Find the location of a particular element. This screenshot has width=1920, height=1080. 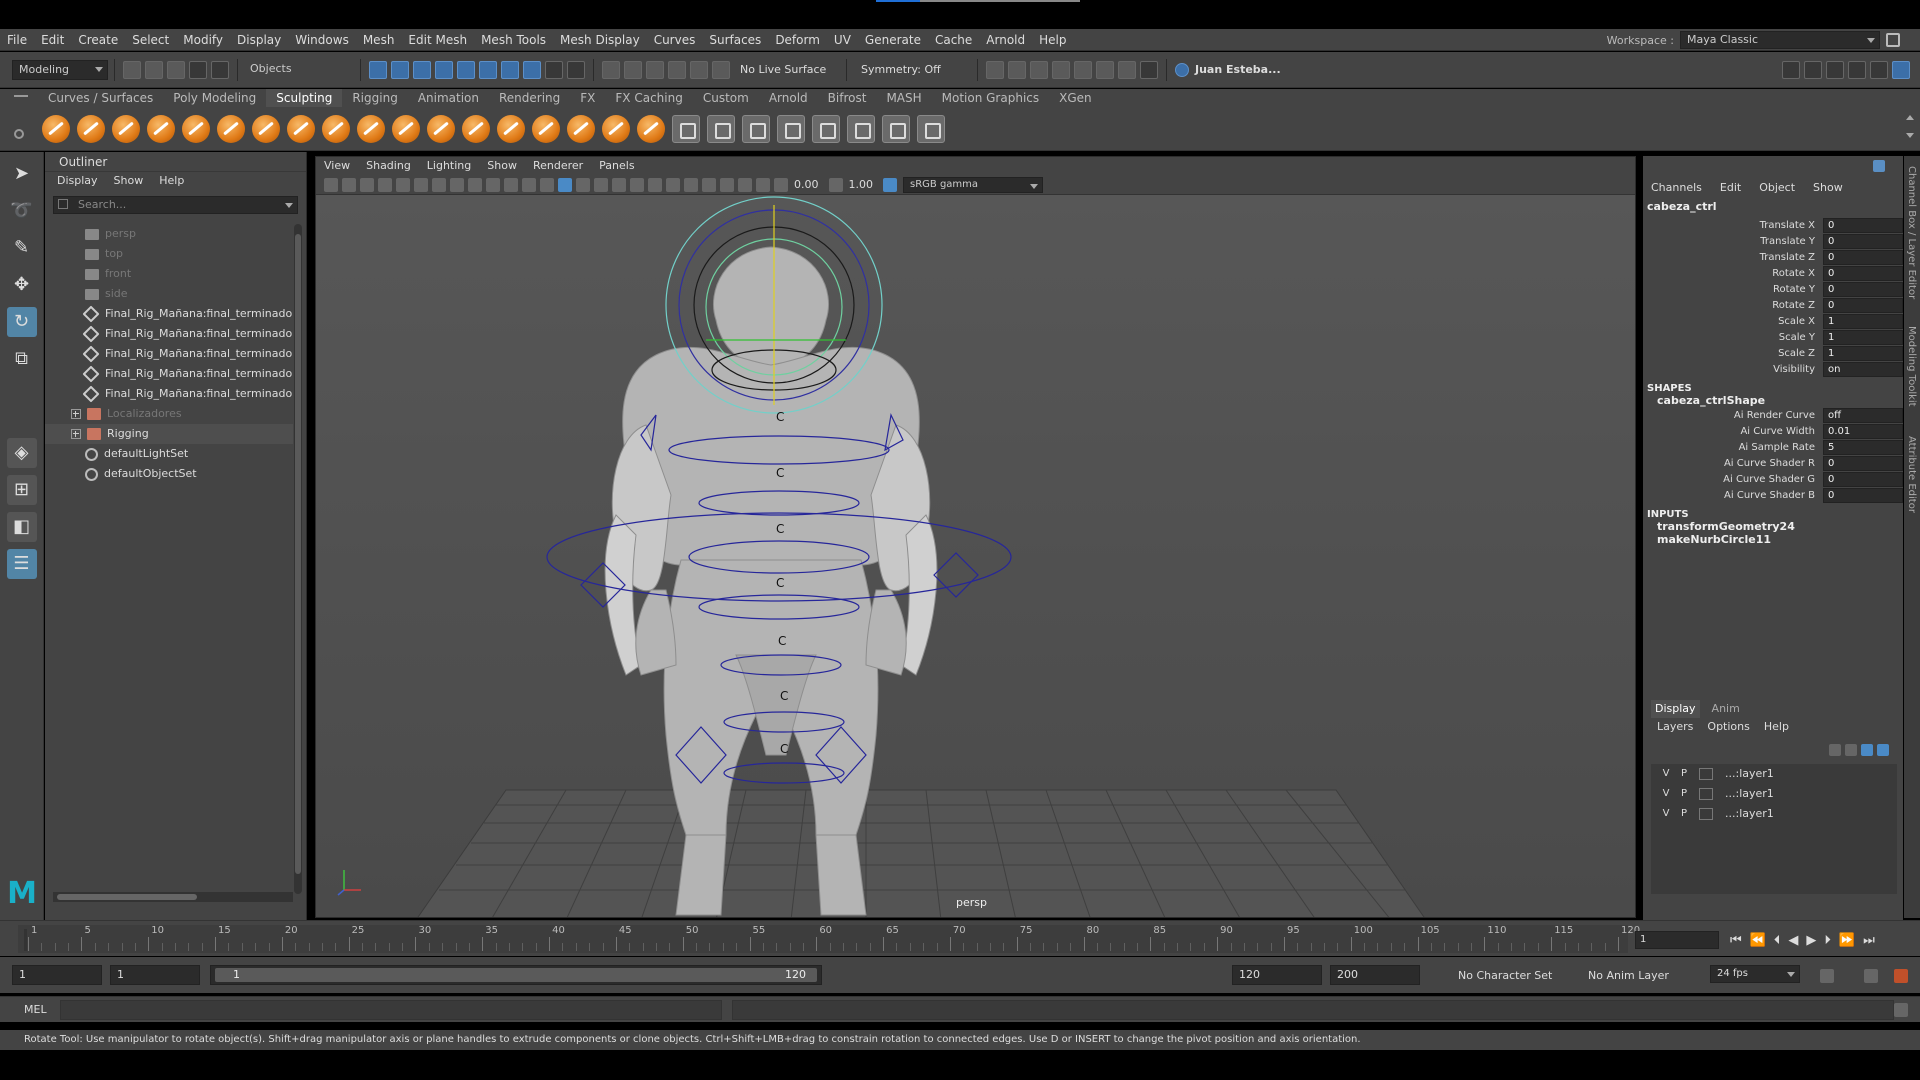

step-forward-key-icon: ⏩ is located at coordinates (1847, 940).